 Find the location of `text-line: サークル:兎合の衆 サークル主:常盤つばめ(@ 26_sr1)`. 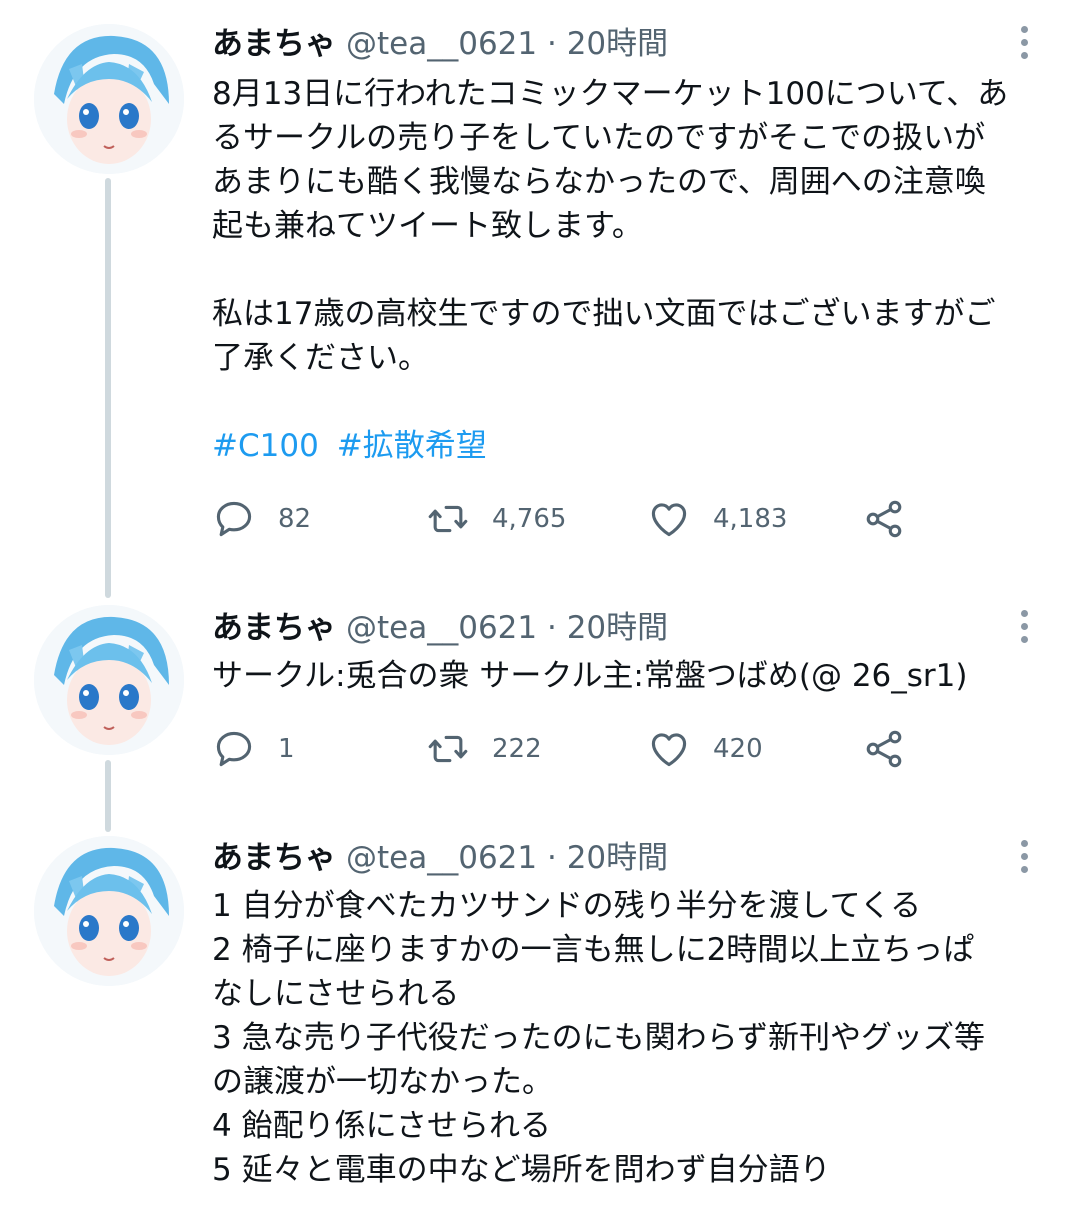

text-line: サークル:兎合の衆 サークル主:常盤つばめ(@ 26_sr1) is located at coordinates (590, 676).